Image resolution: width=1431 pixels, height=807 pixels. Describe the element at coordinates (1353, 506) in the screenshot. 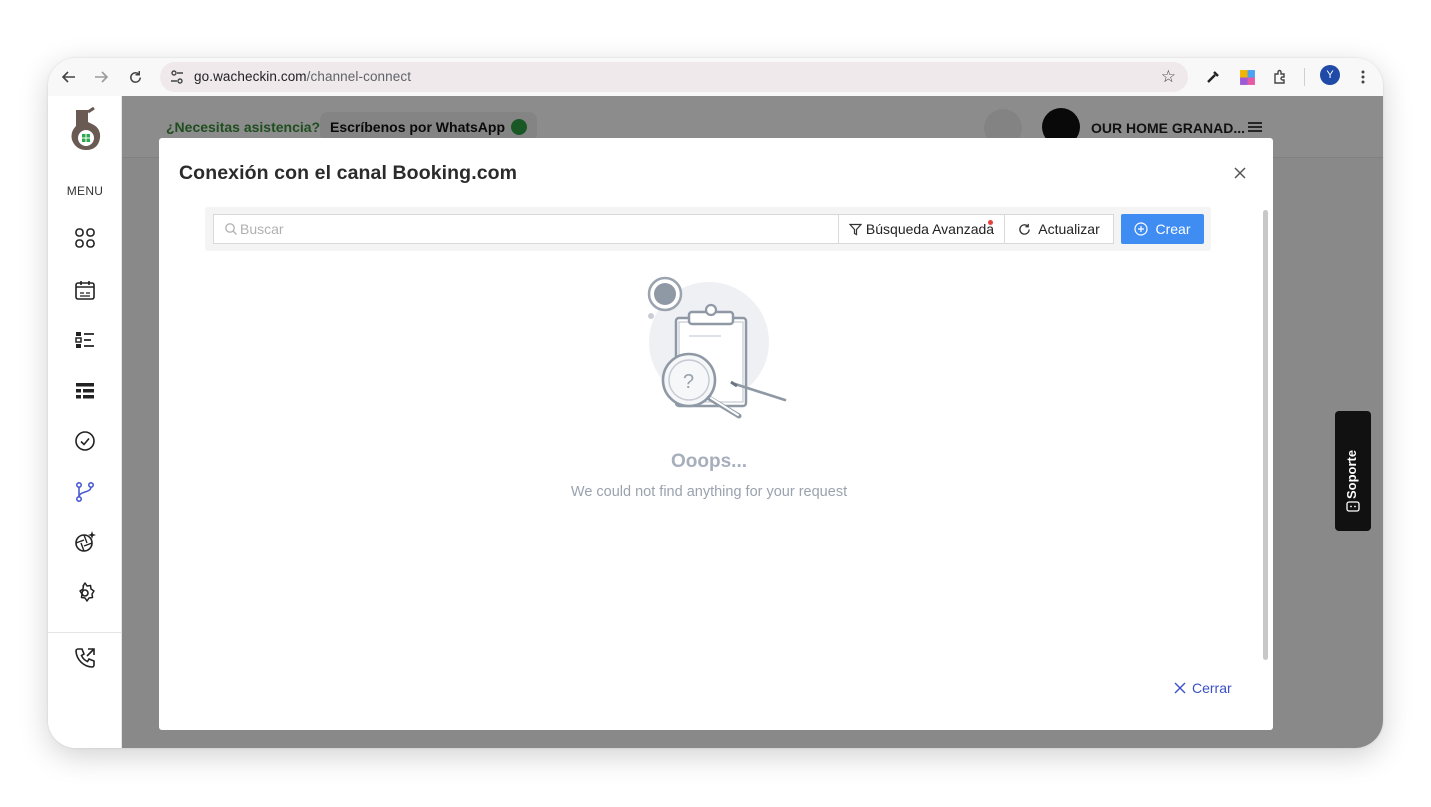

I see `support-chat-icon` at that location.